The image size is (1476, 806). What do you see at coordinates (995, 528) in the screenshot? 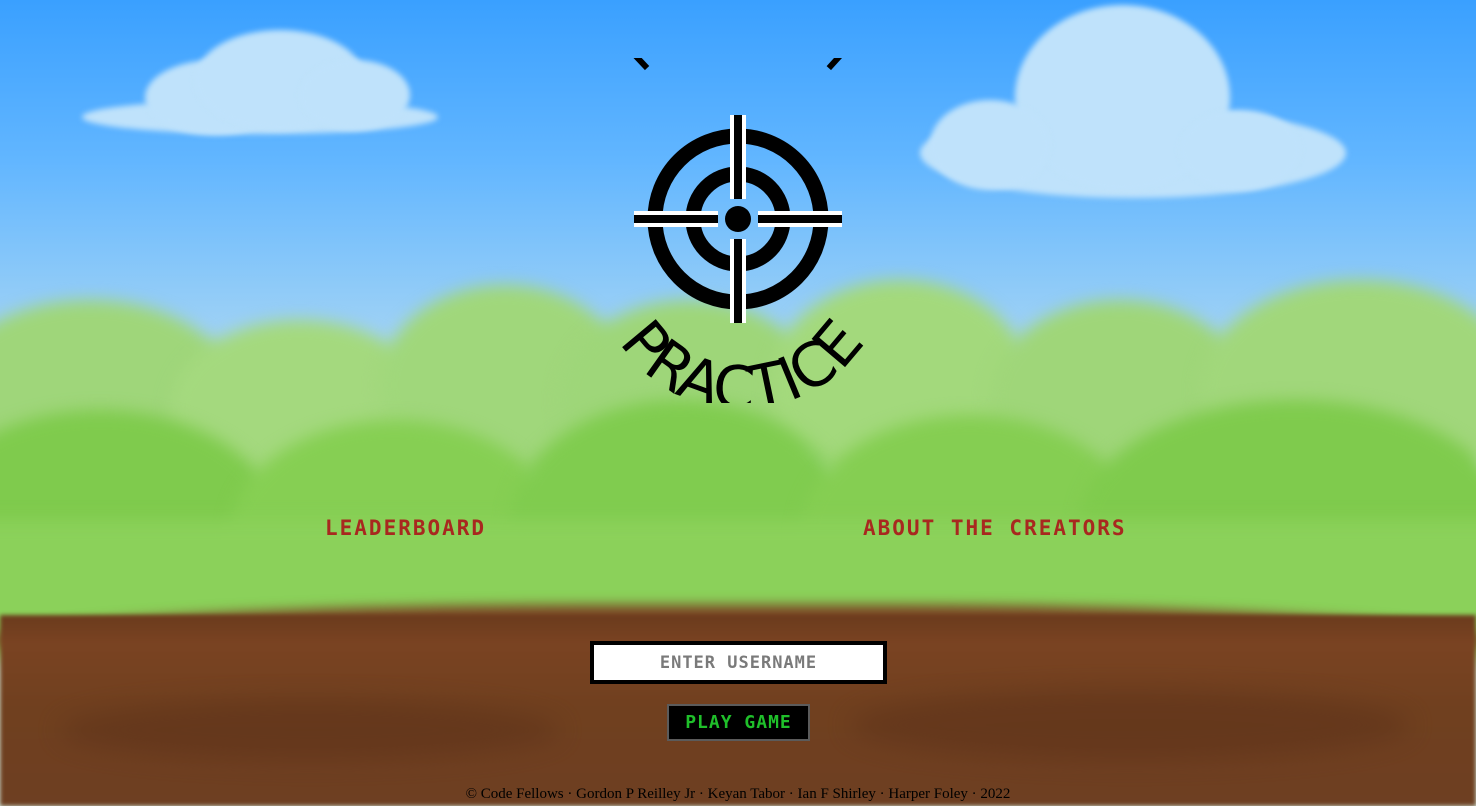
I see `about-the-creators-link: ABOUT THE CREATORS` at bounding box center [995, 528].